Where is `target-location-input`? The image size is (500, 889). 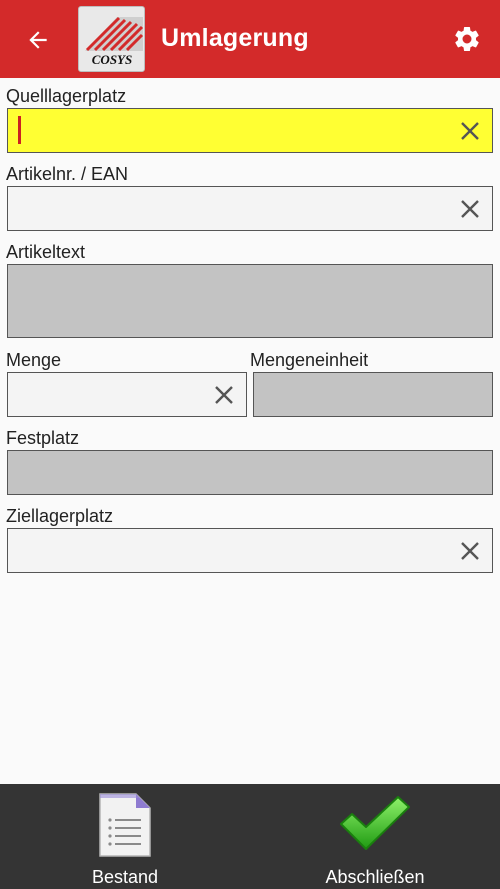 target-location-input is located at coordinates (250, 550).